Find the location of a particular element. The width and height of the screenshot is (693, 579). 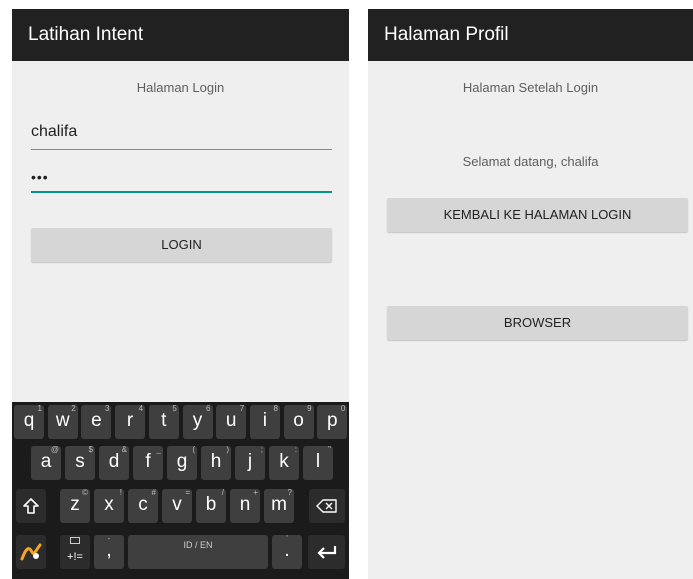

key-f: _ f is located at coordinates (148, 462).